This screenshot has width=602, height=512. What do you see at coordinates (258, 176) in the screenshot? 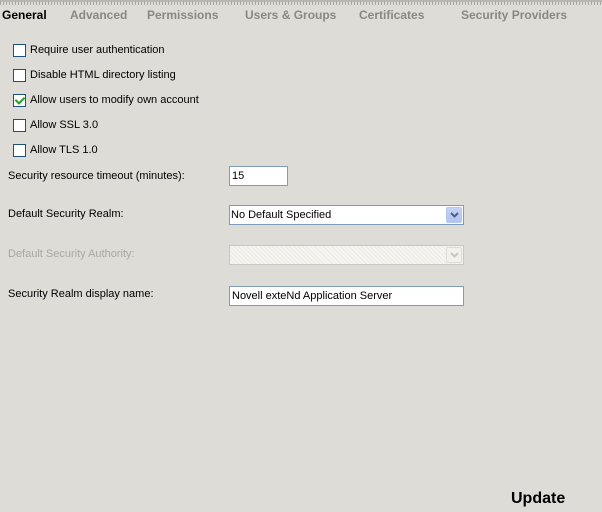
I see `timeout-input` at bounding box center [258, 176].